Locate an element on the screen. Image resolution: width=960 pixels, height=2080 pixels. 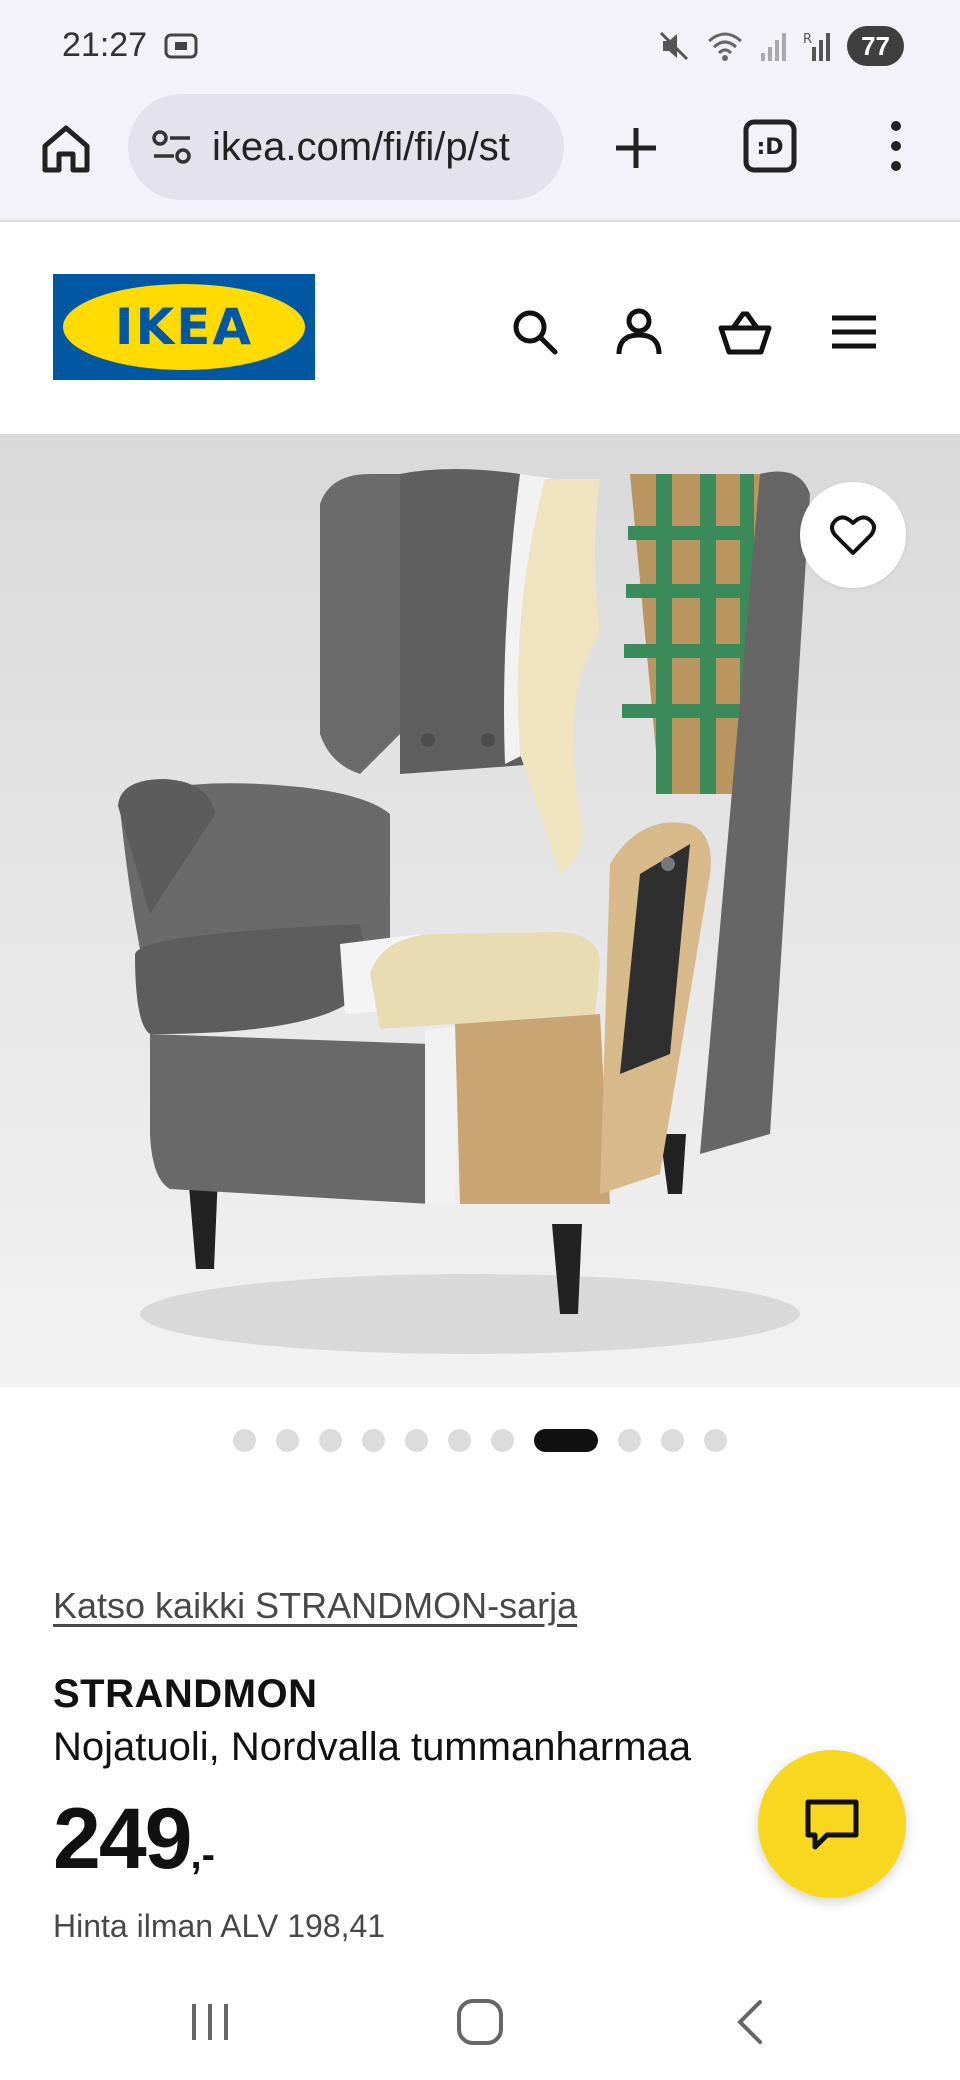
home-icon is located at coordinates (66, 148).